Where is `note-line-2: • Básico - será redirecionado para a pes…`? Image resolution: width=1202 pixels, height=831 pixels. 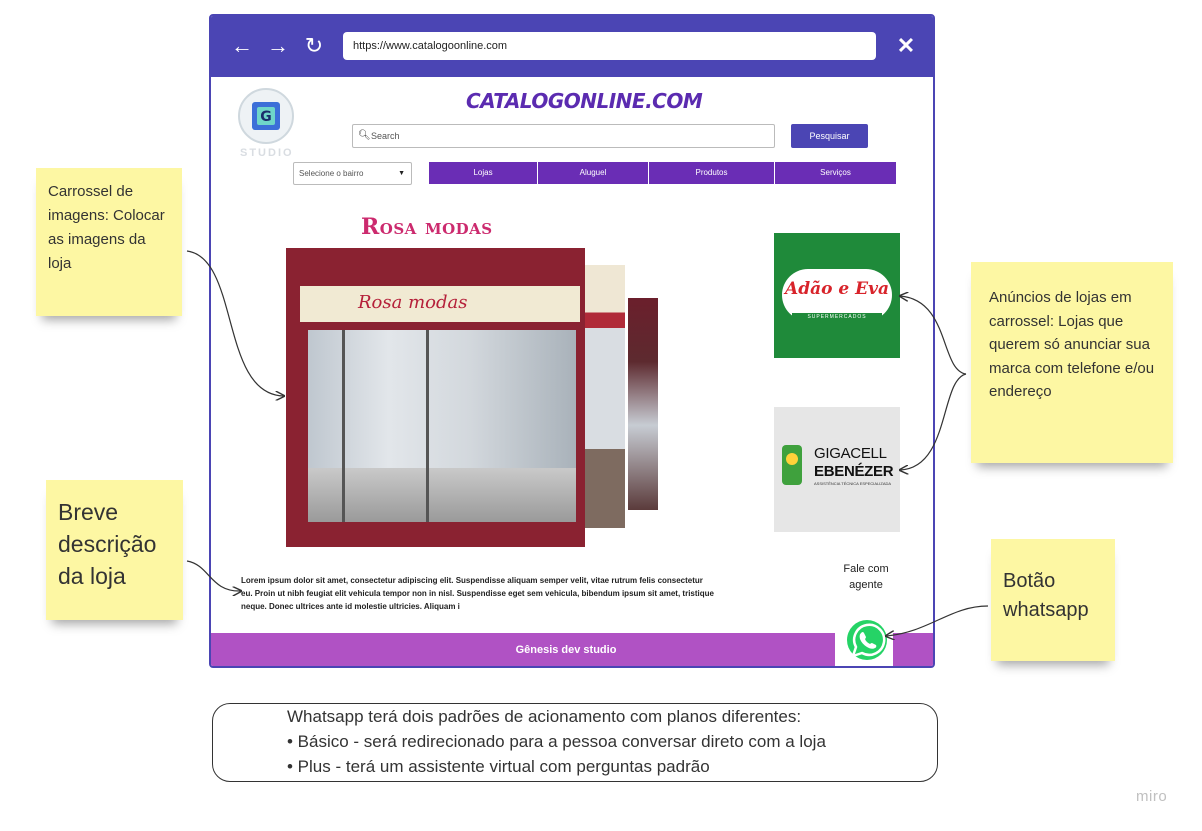 note-line-2: • Básico - será redirecionado para a pes… is located at coordinates (556, 741).